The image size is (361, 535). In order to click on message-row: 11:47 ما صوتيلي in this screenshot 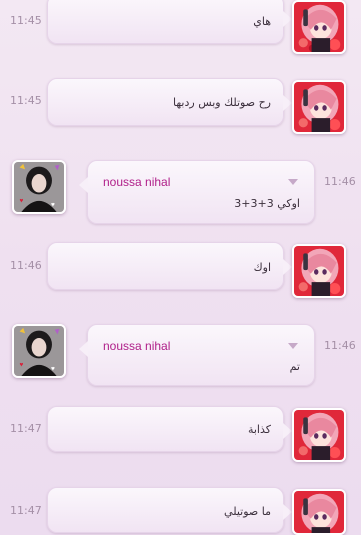, I will do `click(180, 511)`.